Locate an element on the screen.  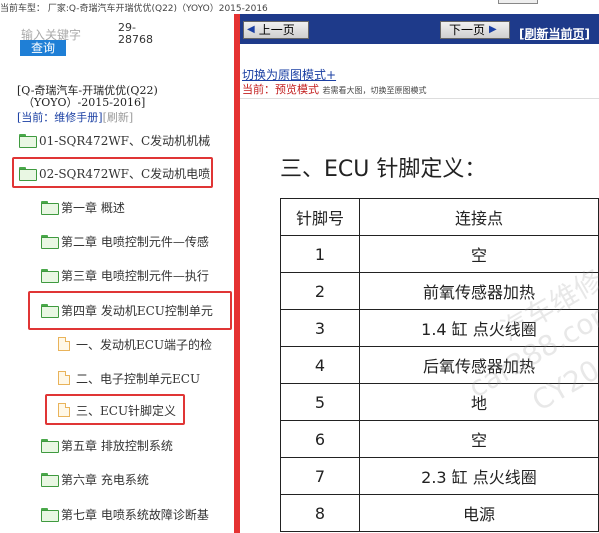
table-header-row: 针脚号 连接点 is located at coordinates (439, 217).